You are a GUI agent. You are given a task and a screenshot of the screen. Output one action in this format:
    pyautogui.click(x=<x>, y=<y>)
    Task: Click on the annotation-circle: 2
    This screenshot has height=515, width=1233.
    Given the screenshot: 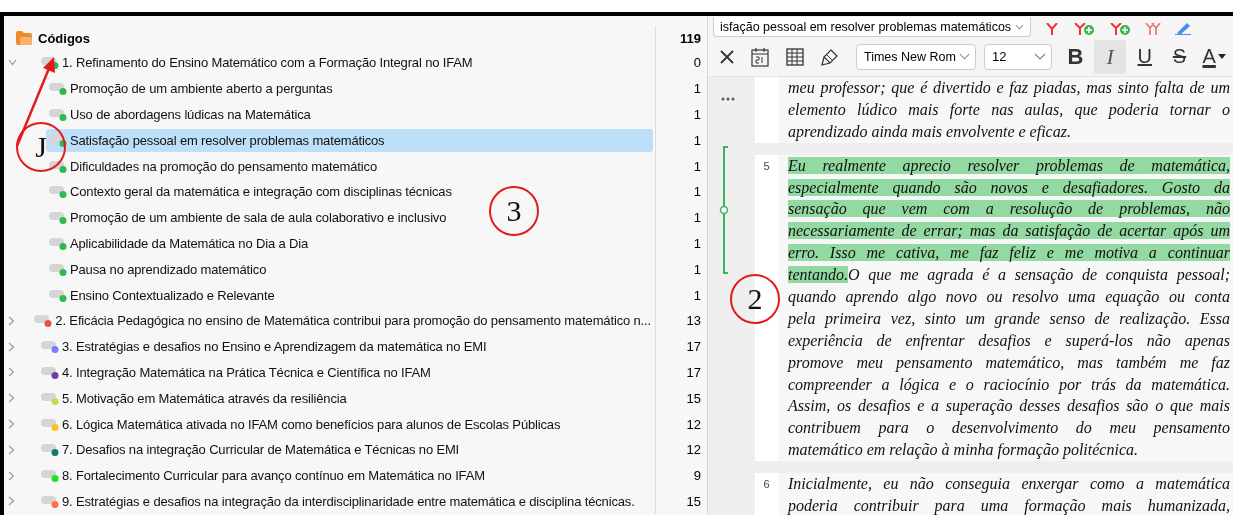 What is the action you would take?
    pyautogui.click(x=755, y=299)
    